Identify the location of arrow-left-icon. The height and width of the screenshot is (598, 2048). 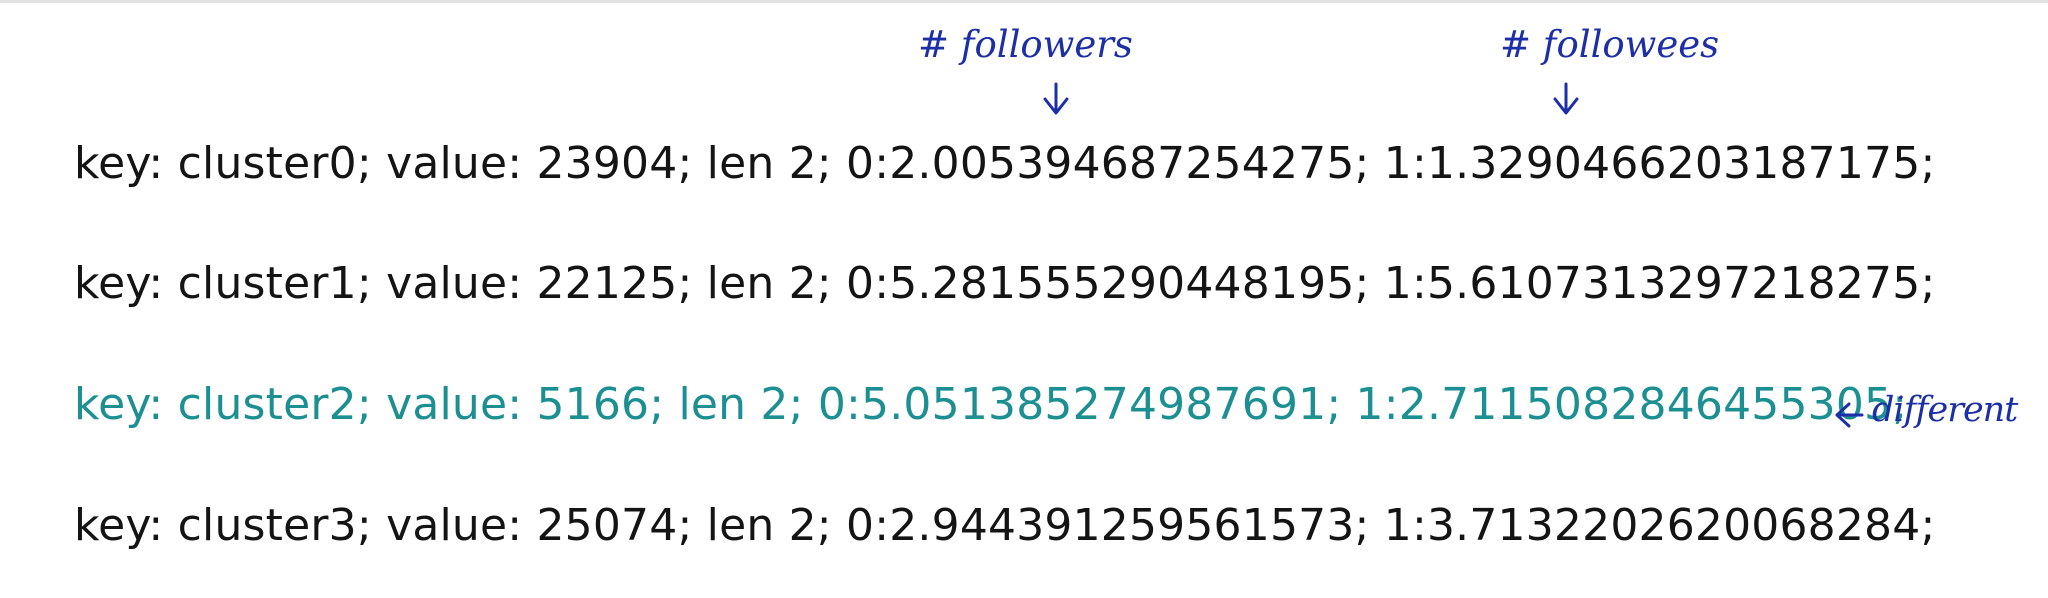
(1849, 415).